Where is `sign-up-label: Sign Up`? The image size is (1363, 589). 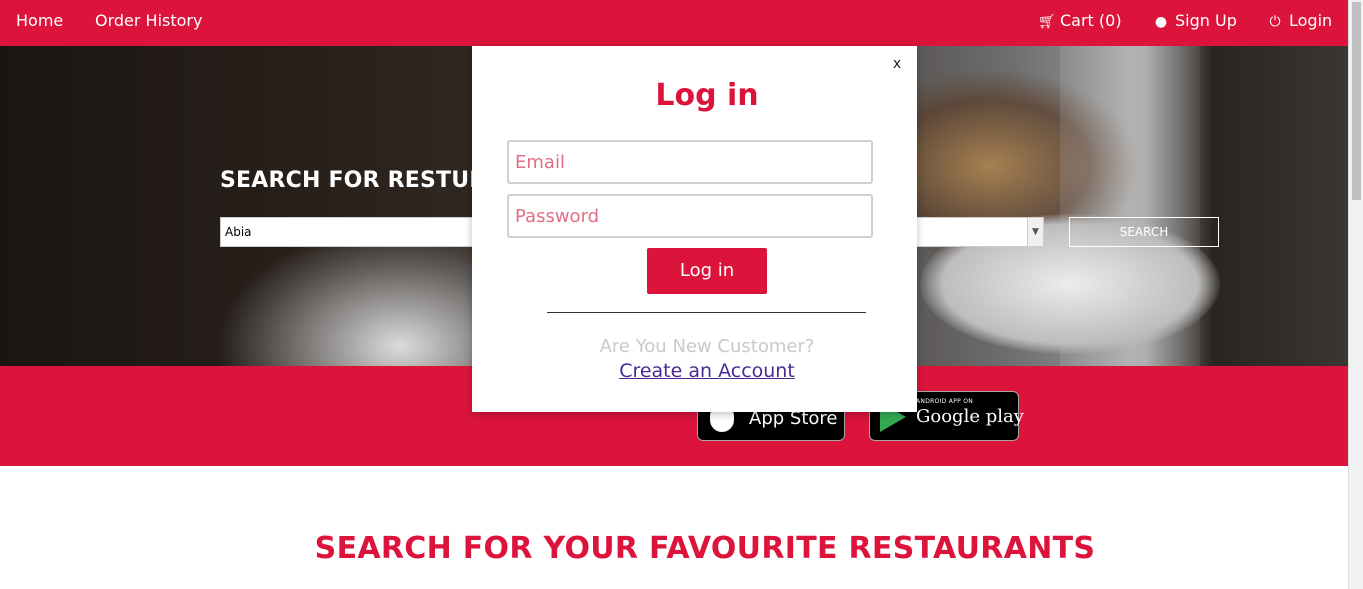
sign-up-label: Sign Up is located at coordinates (1206, 20).